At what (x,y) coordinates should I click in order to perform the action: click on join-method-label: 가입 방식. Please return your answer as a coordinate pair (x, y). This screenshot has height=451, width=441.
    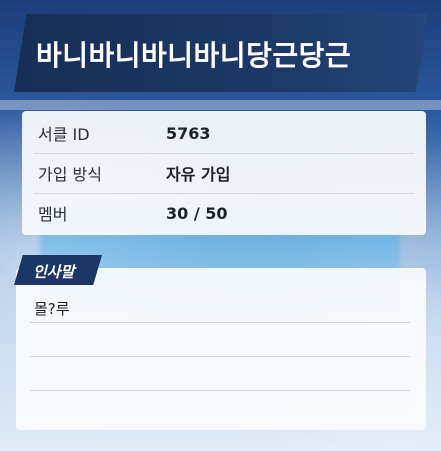
    Looking at the image, I should click on (70, 174).